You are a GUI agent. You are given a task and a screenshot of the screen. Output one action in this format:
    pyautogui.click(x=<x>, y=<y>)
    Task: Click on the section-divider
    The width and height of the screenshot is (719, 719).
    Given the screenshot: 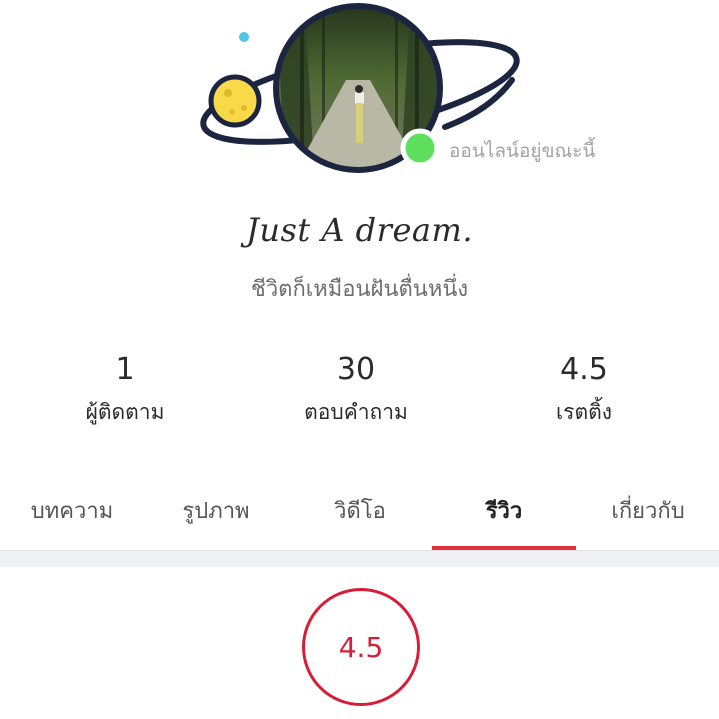 What is the action you would take?
    pyautogui.click(x=359, y=558)
    